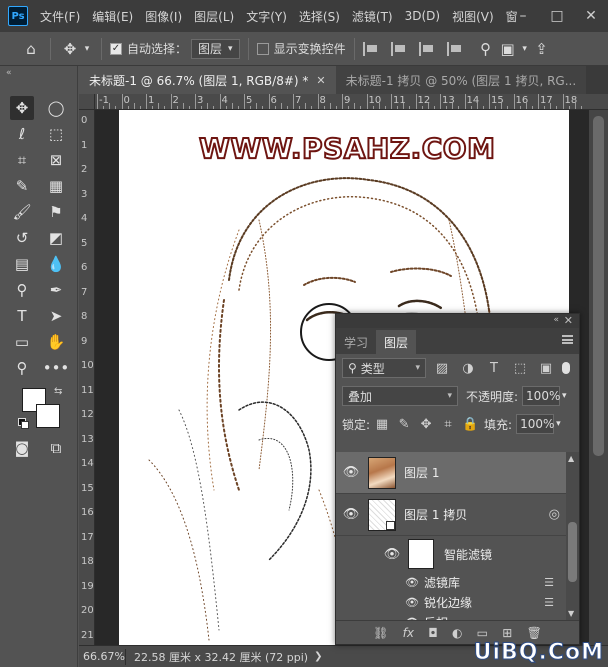 Image resolution: width=608 pixels, height=667 pixels. I want to click on dodge-tool-icon: ⚲, so click(22, 290).